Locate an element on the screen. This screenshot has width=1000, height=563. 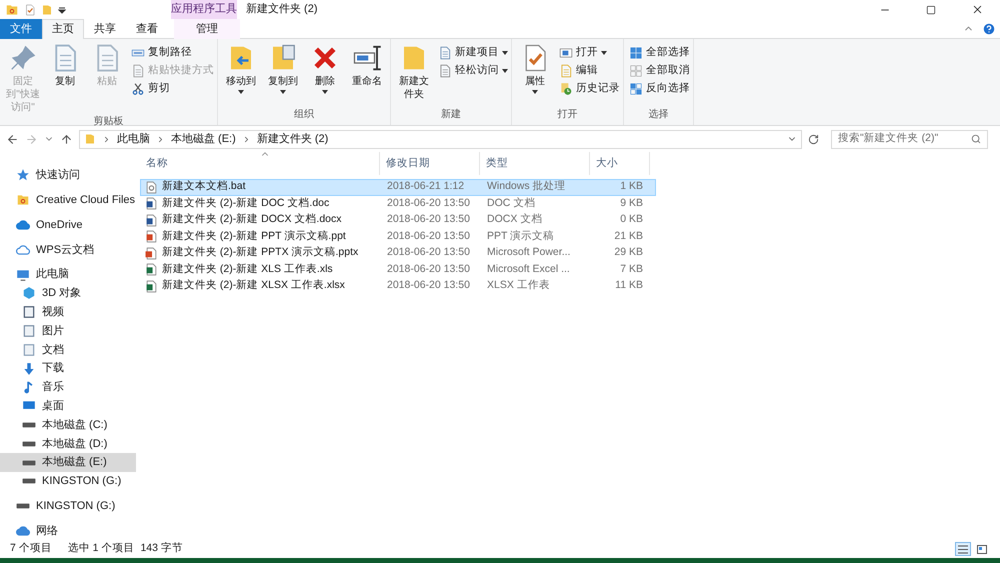
help-icon is located at coordinates (989, 29).